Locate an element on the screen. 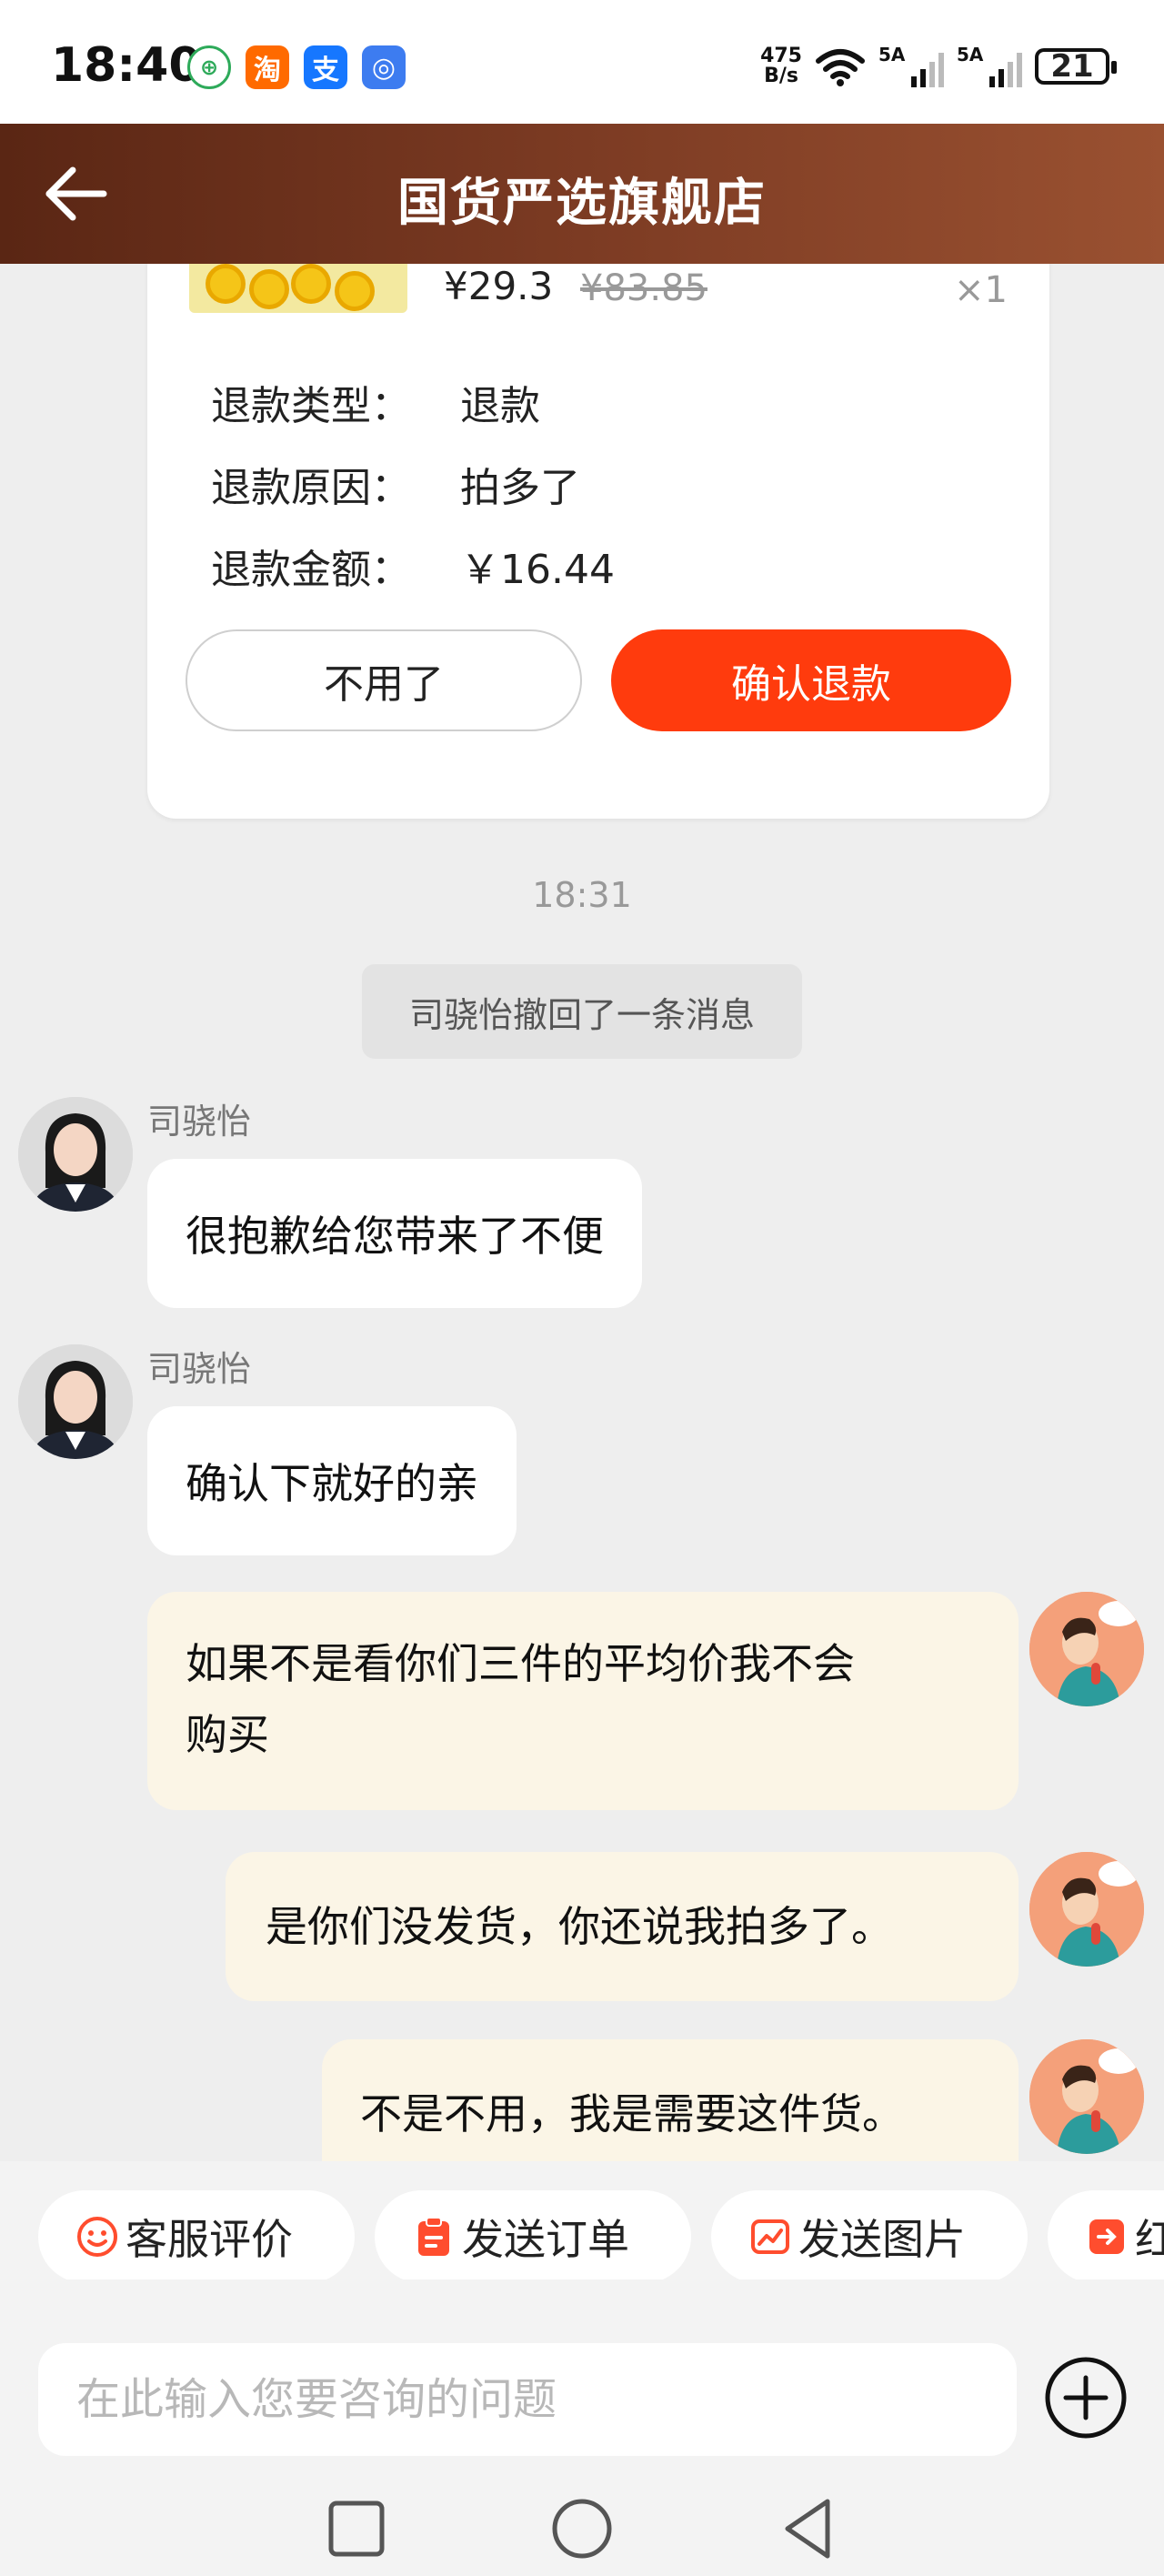  plus-icon is located at coordinates (1086, 2398).